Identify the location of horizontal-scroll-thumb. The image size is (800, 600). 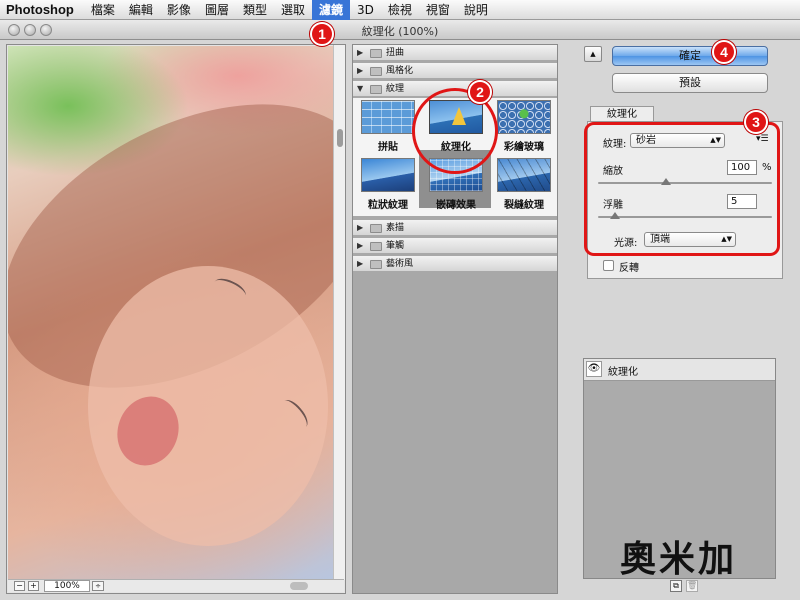
(299, 586).